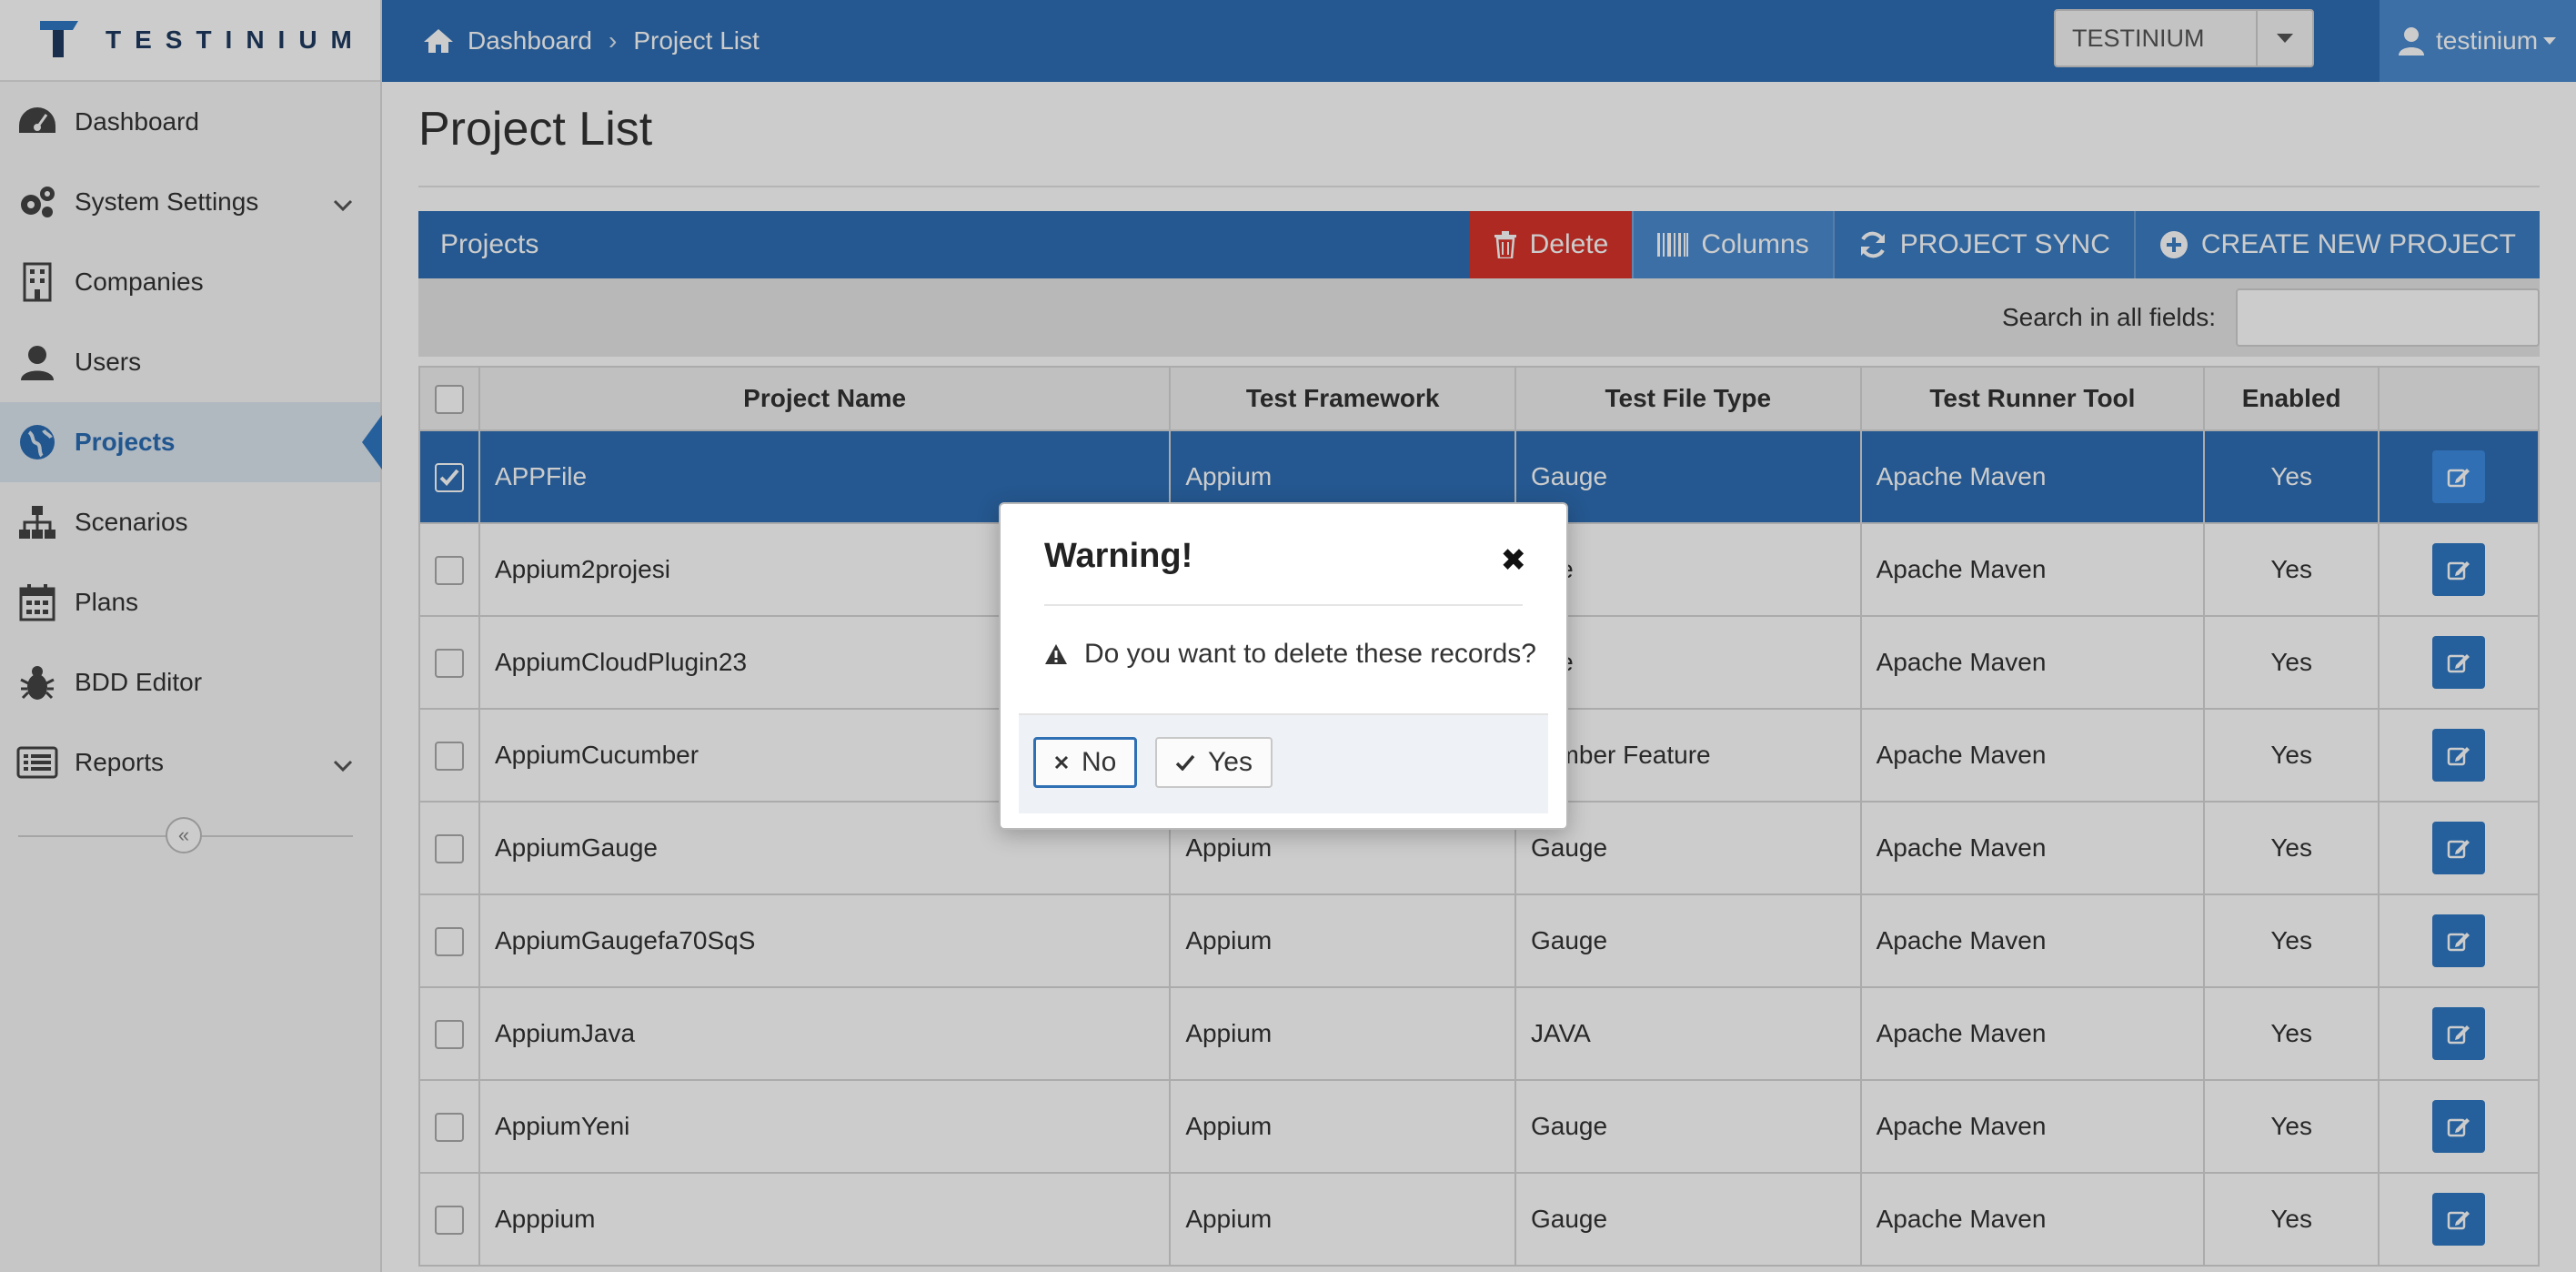 Image resolution: width=2576 pixels, height=1272 pixels. Describe the element at coordinates (1056, 654) in the screenshot. I see `warning-icon` at that location.